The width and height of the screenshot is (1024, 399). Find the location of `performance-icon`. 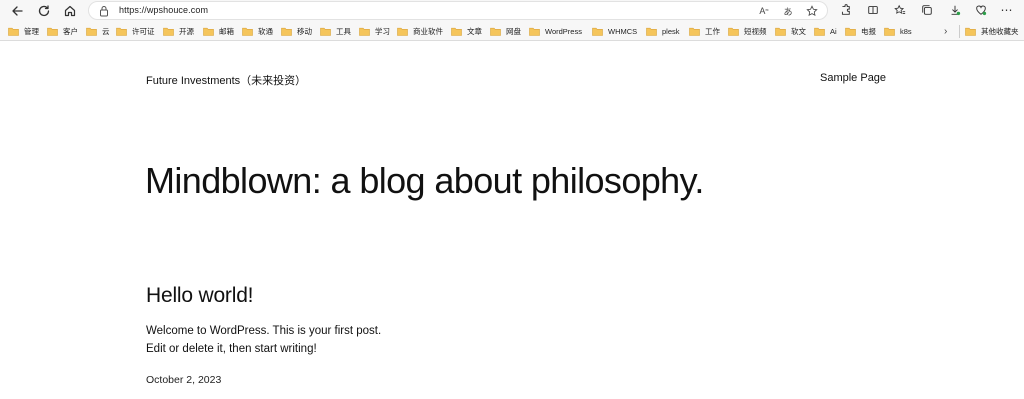

performance-icon is located at coordinates (981, 10).